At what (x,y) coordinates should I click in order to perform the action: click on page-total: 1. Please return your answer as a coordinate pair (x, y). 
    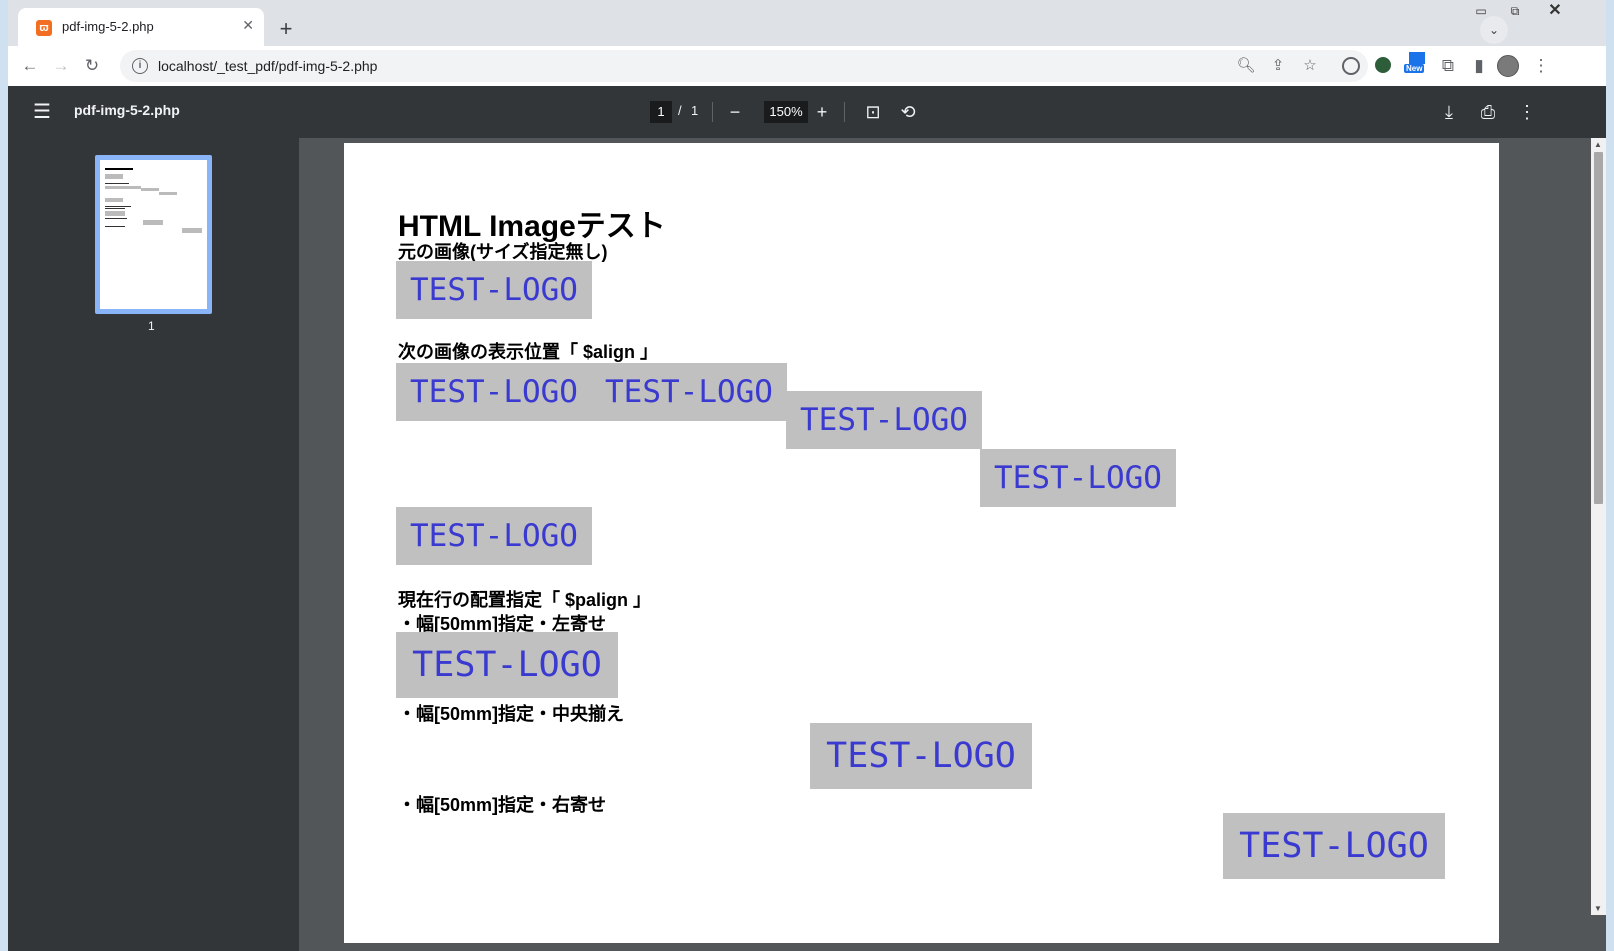
    Looking at the image, I should click on (695, 110).